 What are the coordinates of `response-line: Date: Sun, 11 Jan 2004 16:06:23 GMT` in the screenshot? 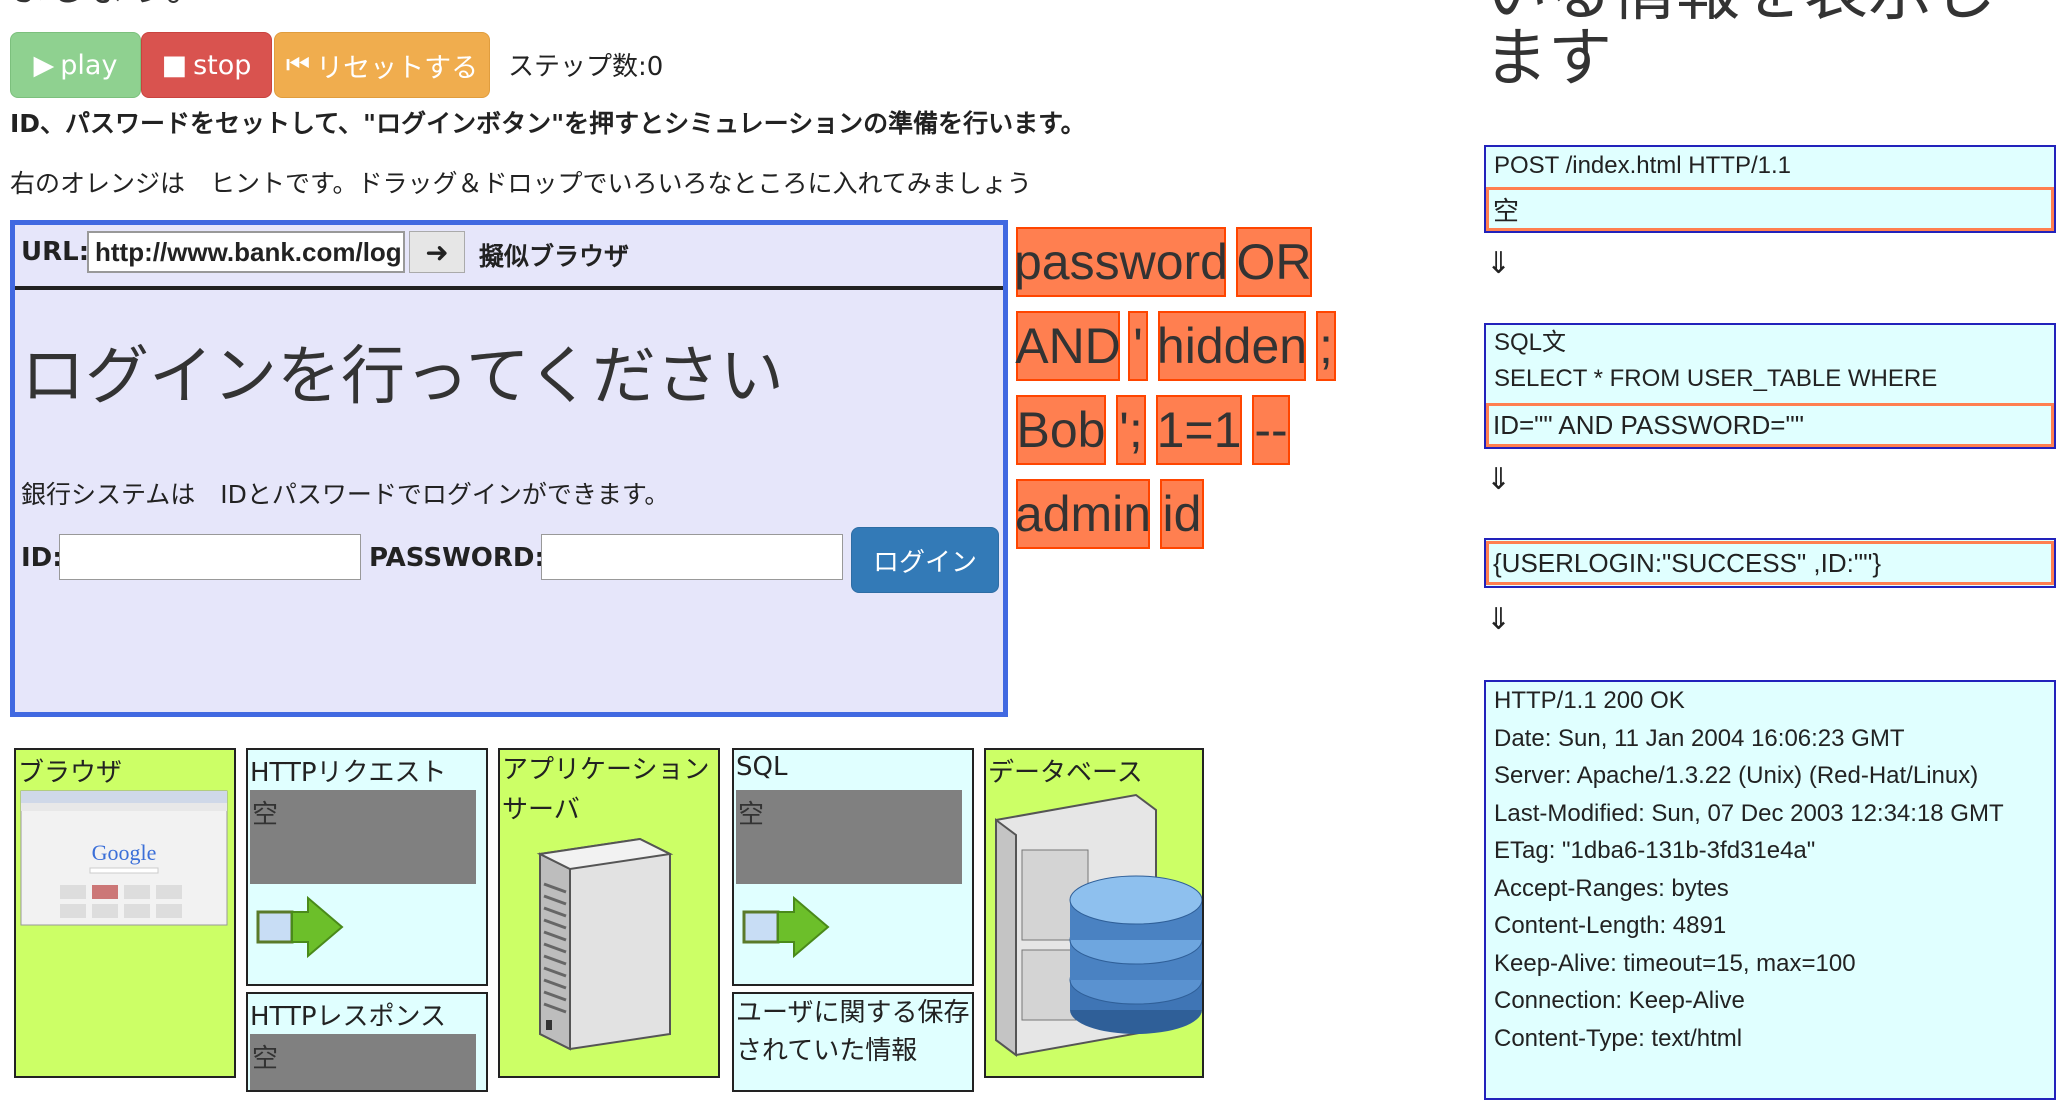 It's located at (1699, 738).